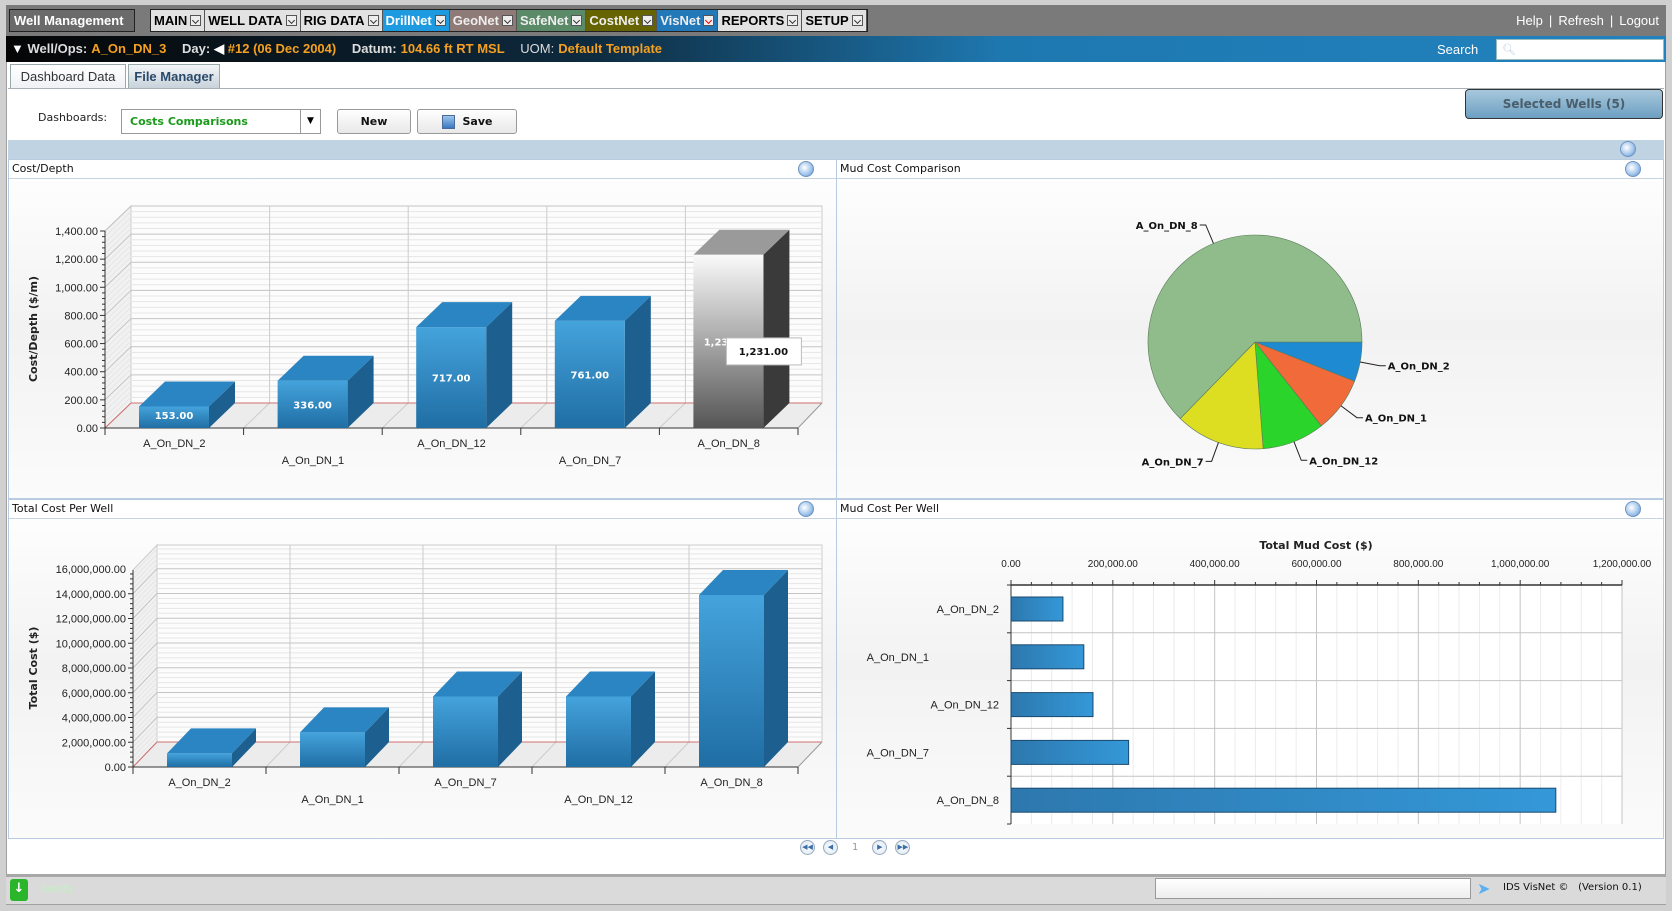 The width and height of the screenshot is (1672, 911). Describe the element at coordinates (416, 20) in the screenshot. I see `menu-drillnet: DrillNet` at that location.